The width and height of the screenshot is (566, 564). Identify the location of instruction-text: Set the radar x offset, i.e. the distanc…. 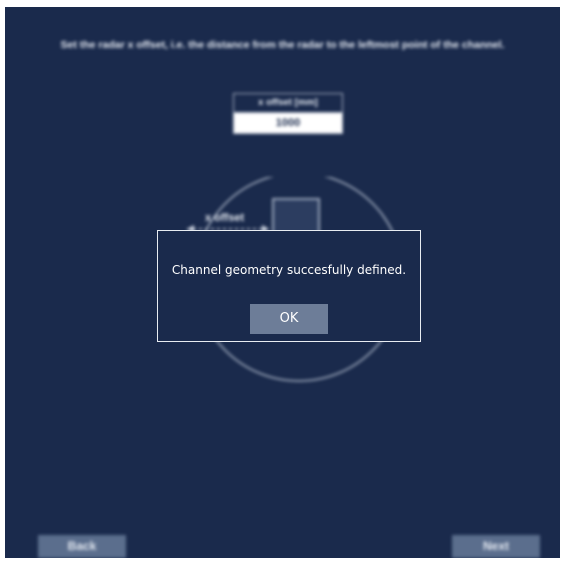
(282, 45).